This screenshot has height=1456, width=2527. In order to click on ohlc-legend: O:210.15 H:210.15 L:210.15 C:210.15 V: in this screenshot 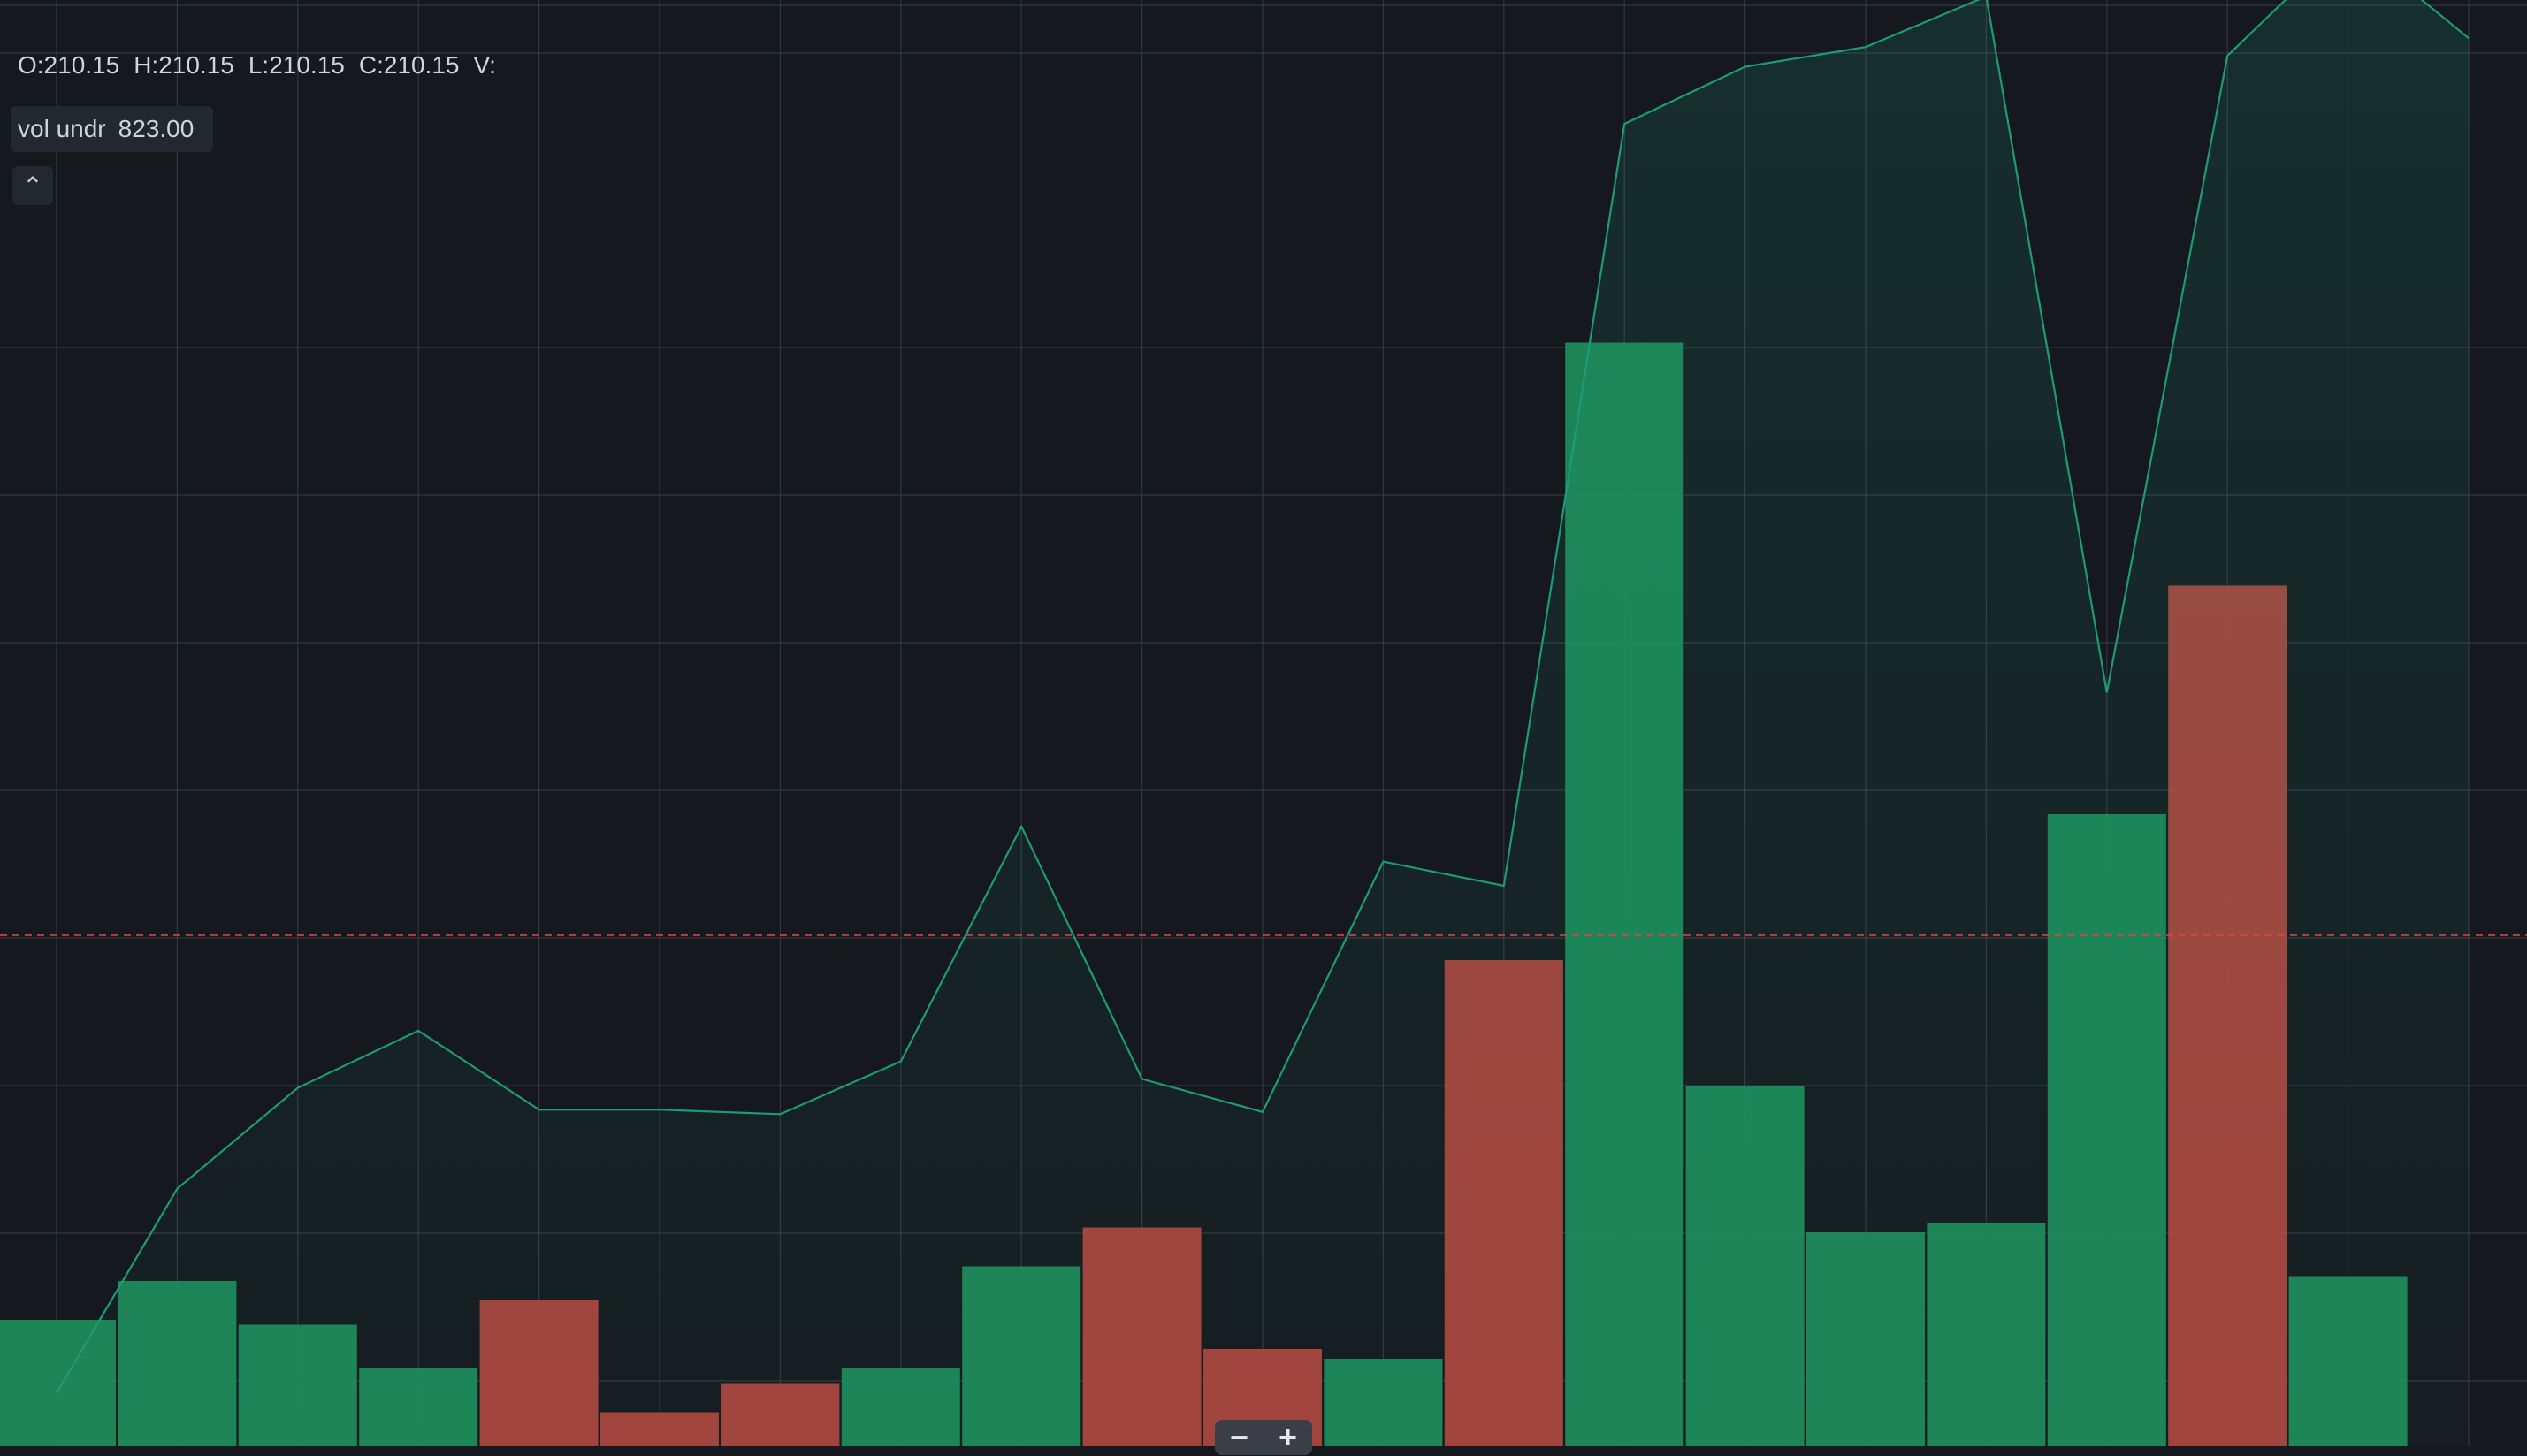, I will do `click(264, 65)`.